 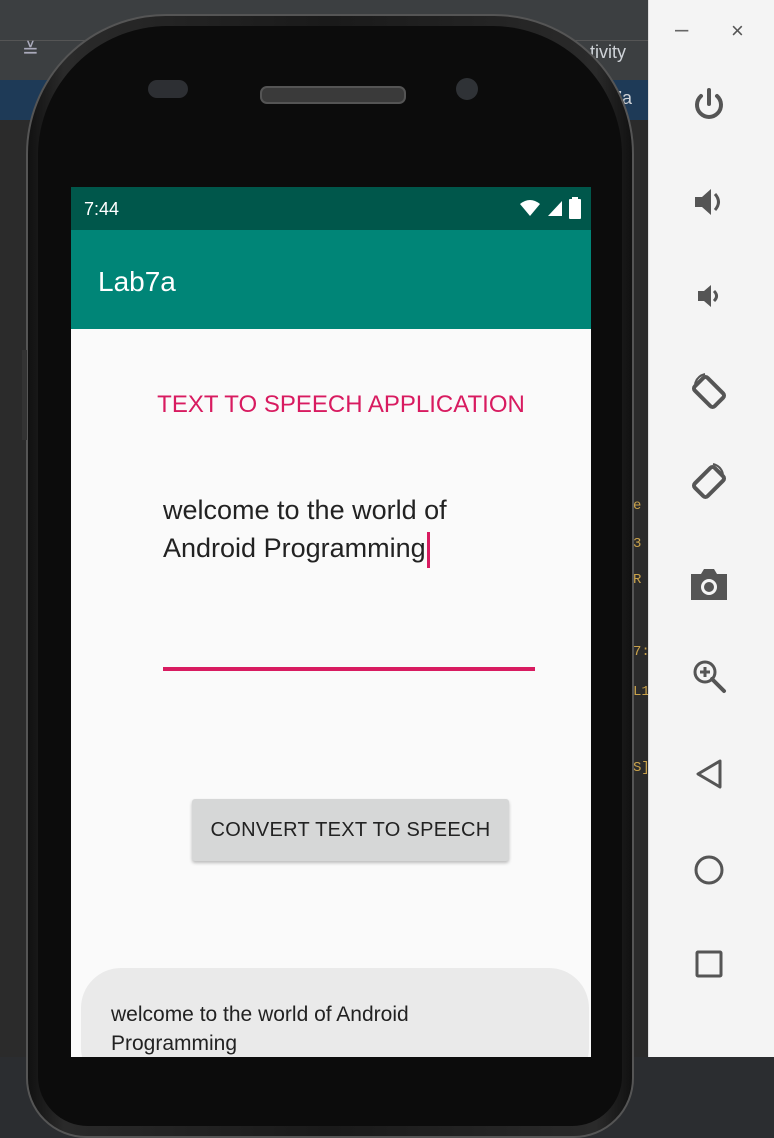 What do you see at coordinates (641, 768) in the screenshot?
I see `ide-code-mark: S]` at bounding box center [641, 768].